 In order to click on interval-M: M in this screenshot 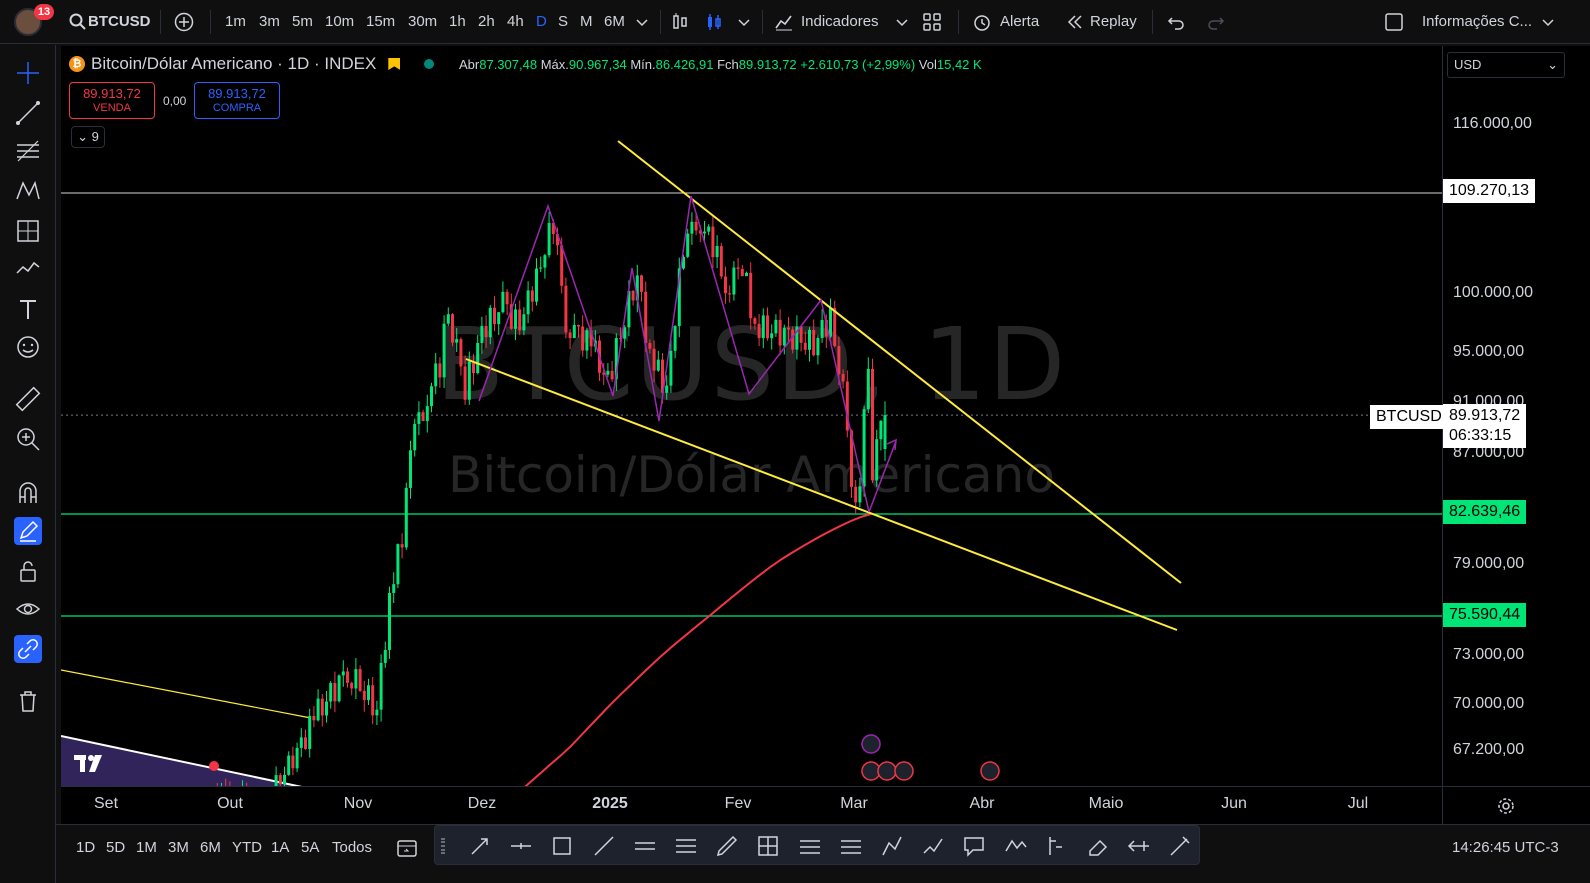, I will do `click(586, 22)`.